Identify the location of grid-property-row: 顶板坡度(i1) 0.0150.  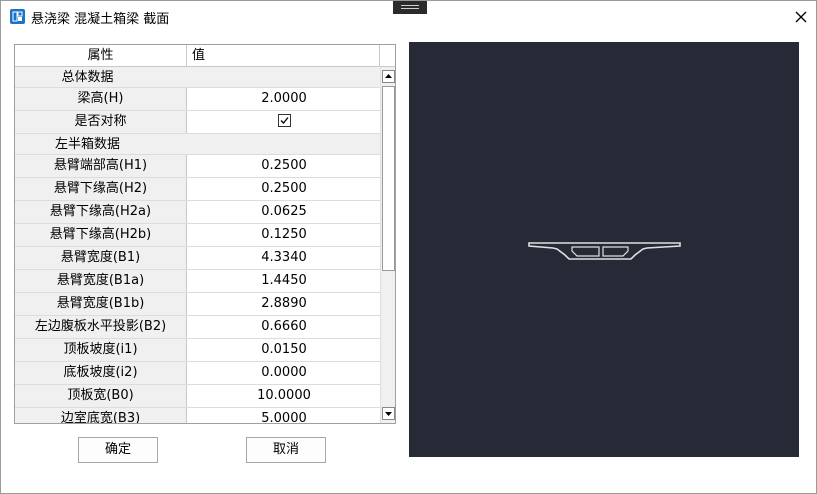
(197, 350).